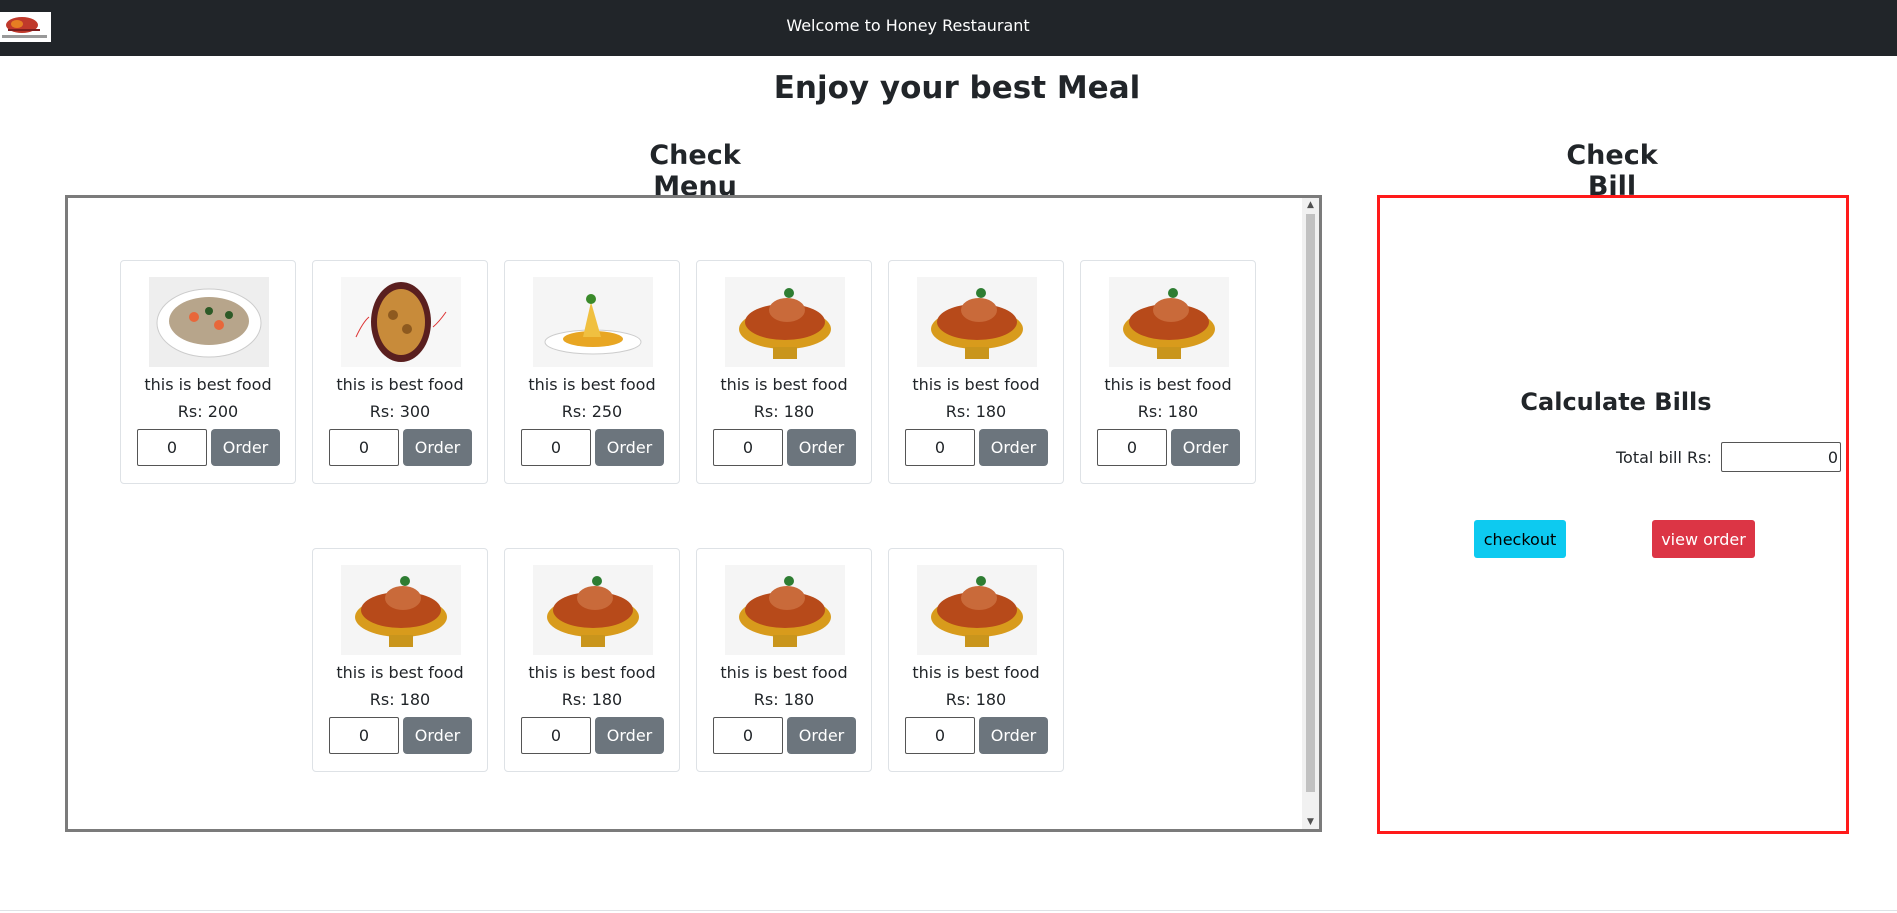  What do you see at coordinates (1616, 402) in the screenshot?
I see `calculate-bills-heading: Calculate Bills` at bounding box center [1616, 402].